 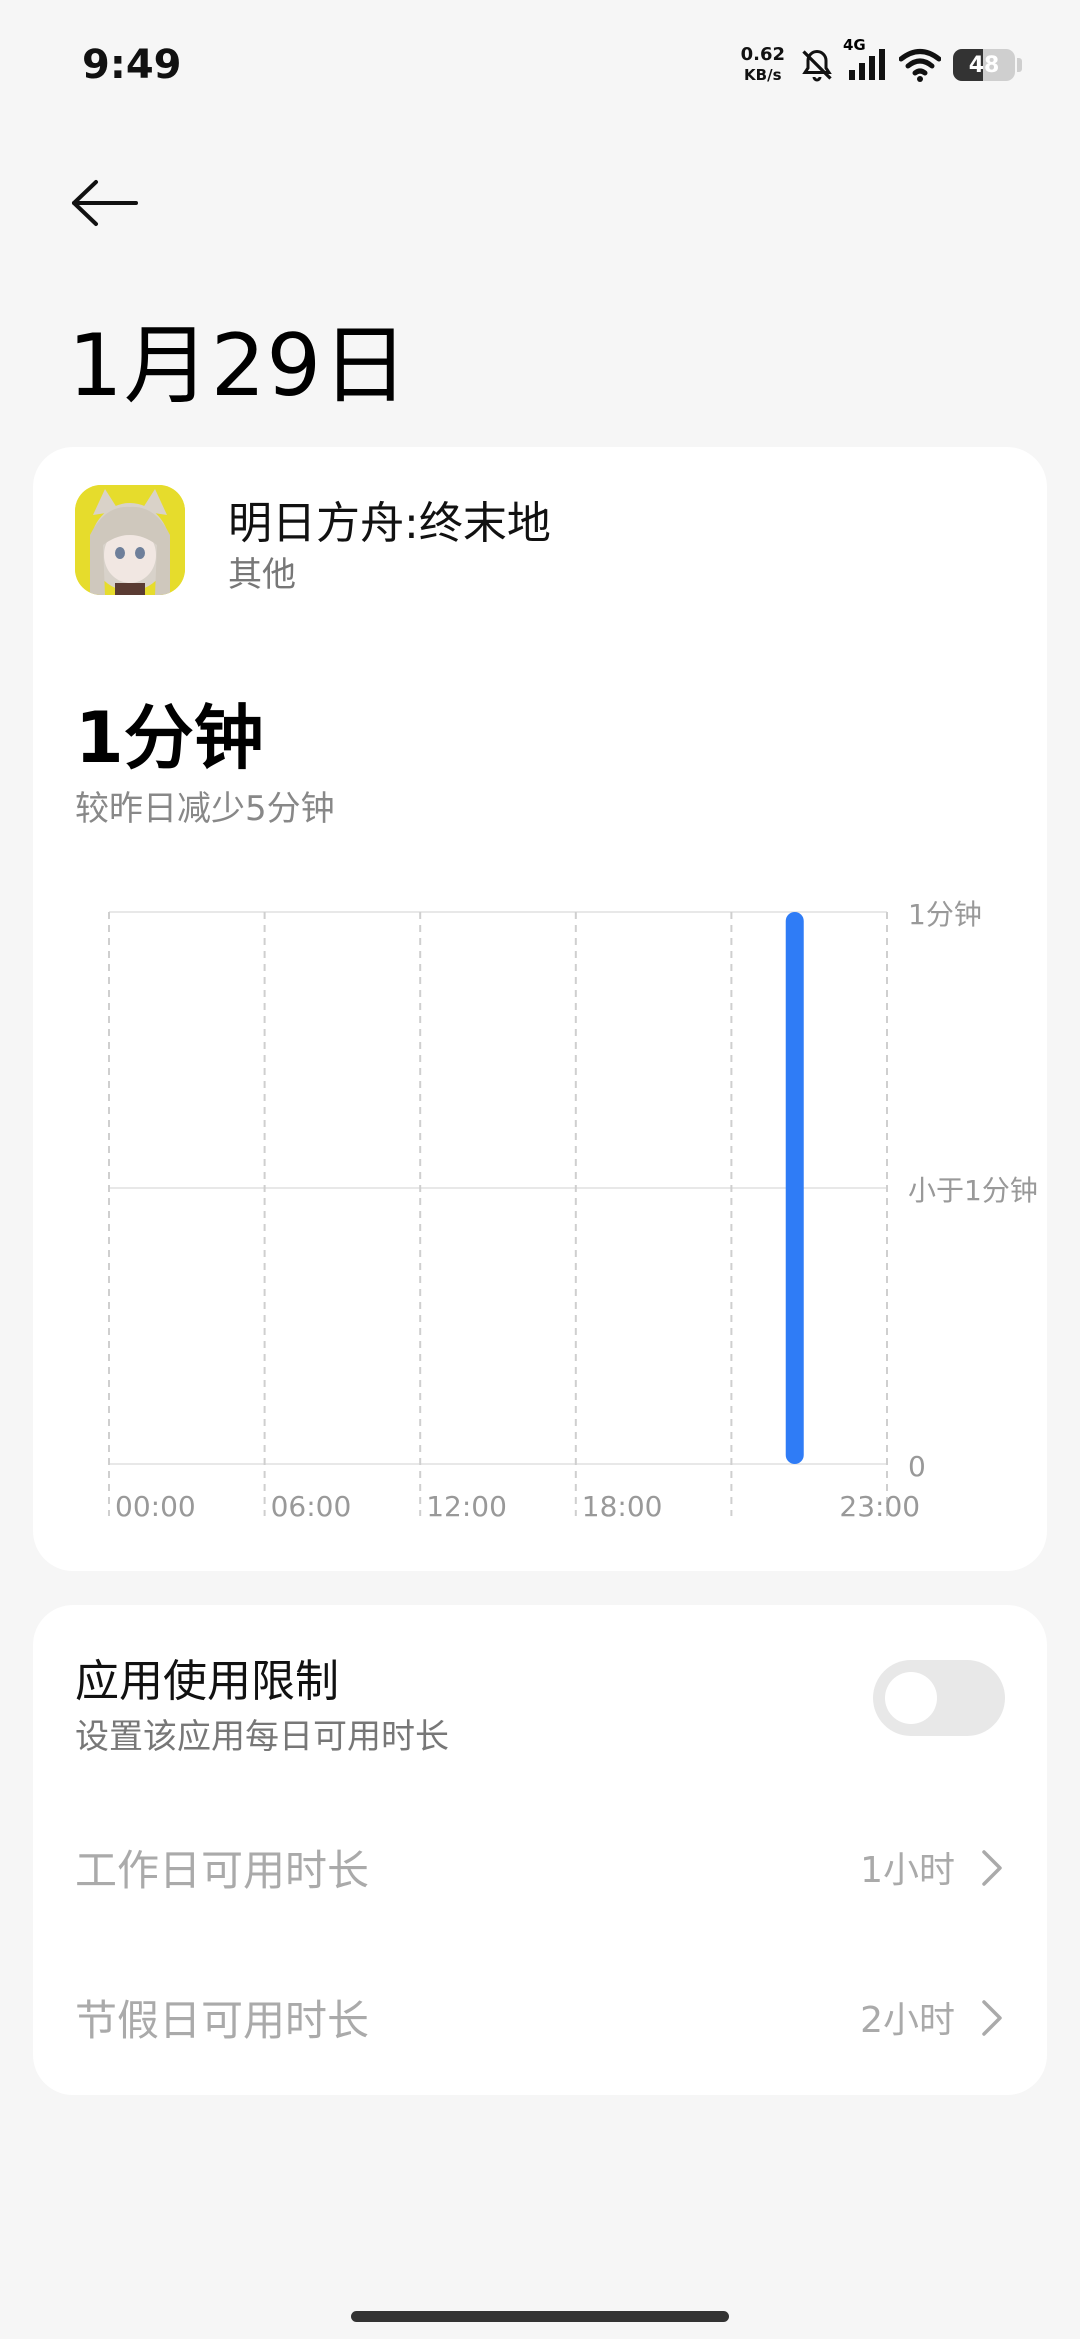 I want to click on holiday-limit-row: 节假日可用时长 2小时, so click(x=540, y=2017).